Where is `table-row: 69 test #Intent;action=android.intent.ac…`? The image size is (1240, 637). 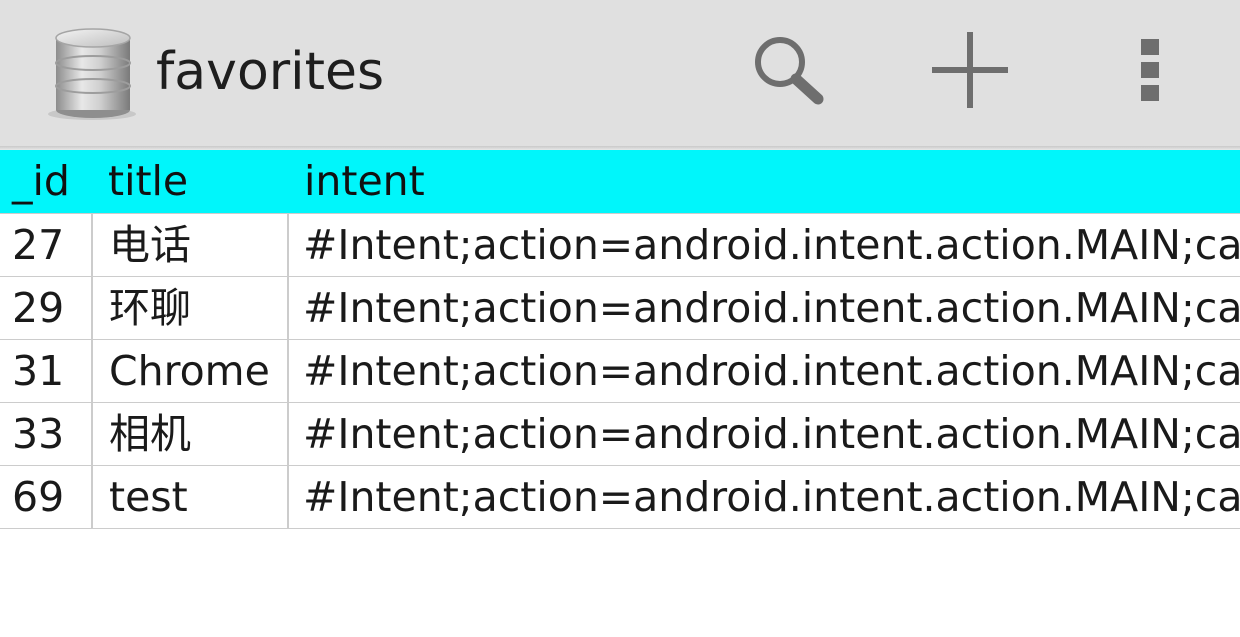 table-row: 69 test #Intent;action=android.intent.ac… is located at coordinates (620, 496).